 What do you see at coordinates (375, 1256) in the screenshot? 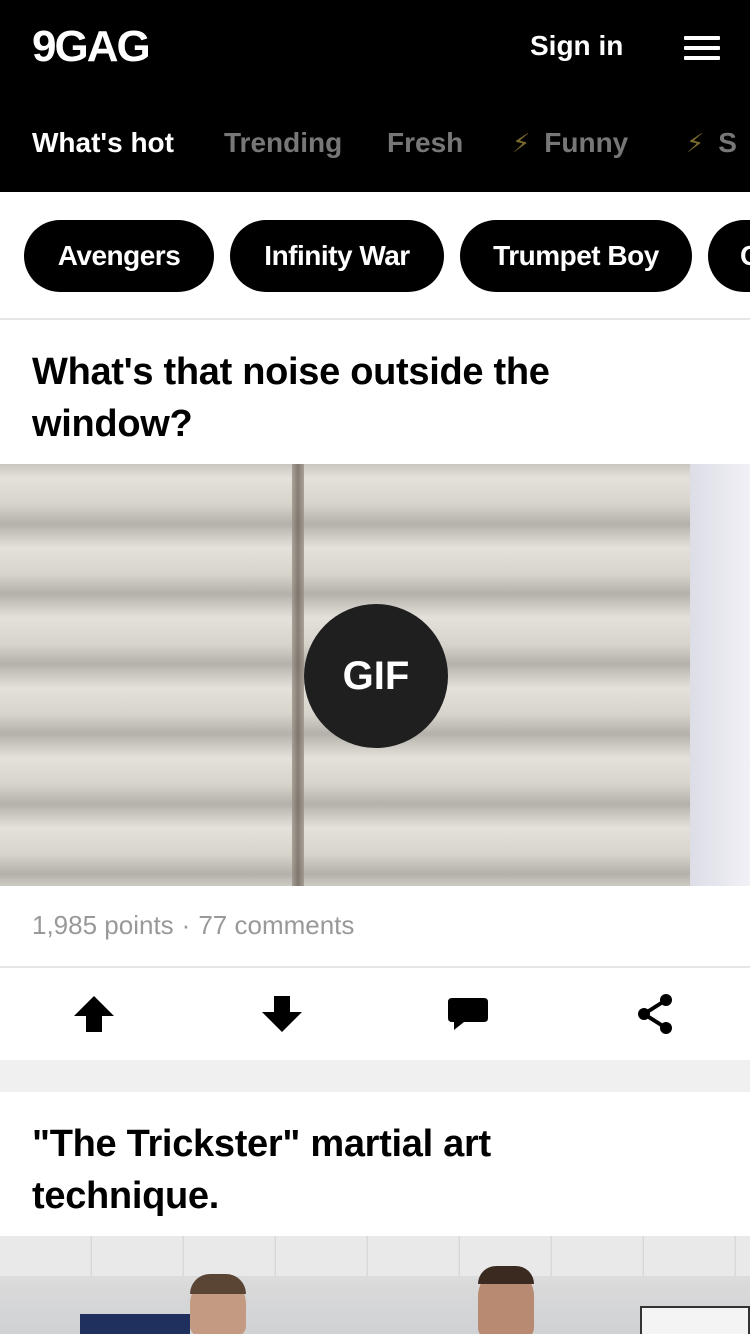
I see `ceiling-tiles` at bounding box center [375, 1256].